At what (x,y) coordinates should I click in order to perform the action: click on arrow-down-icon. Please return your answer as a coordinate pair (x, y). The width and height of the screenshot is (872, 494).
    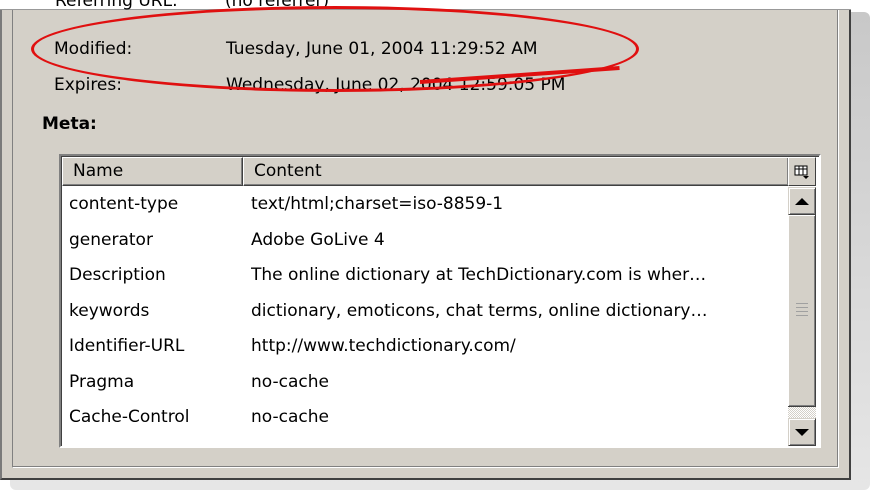
    Looking at the image, I should click on (802, 432).